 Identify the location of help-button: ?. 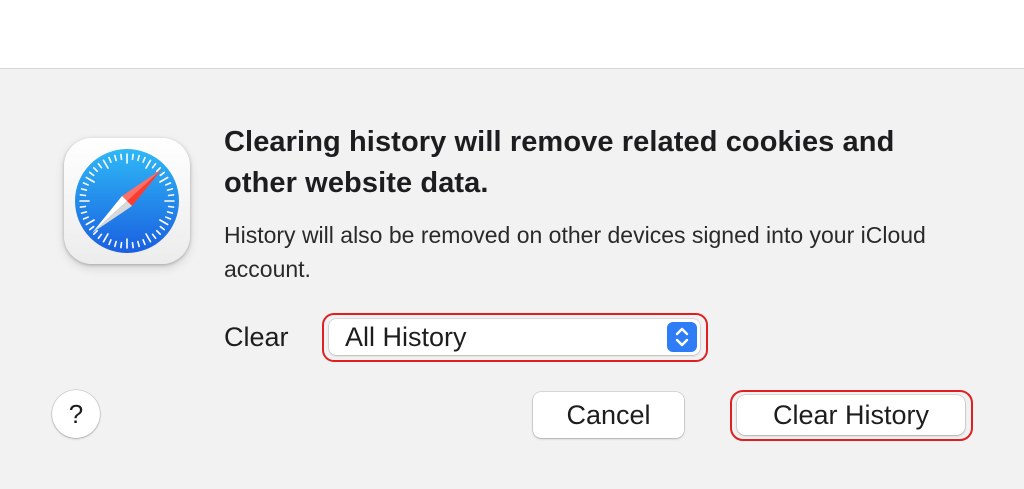
(76, 414).